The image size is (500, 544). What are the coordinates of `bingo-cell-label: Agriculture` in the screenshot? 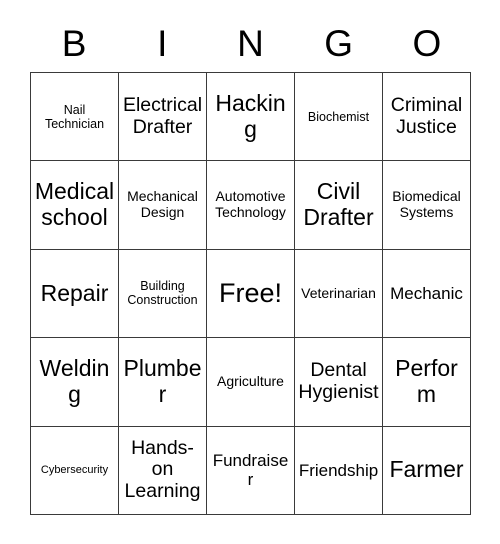 It's located at (250, 381).